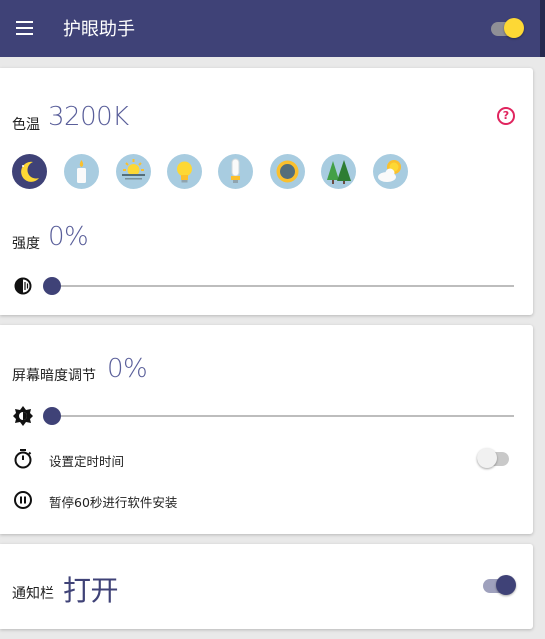  I want to click on dim-slider, so click(278, 416).